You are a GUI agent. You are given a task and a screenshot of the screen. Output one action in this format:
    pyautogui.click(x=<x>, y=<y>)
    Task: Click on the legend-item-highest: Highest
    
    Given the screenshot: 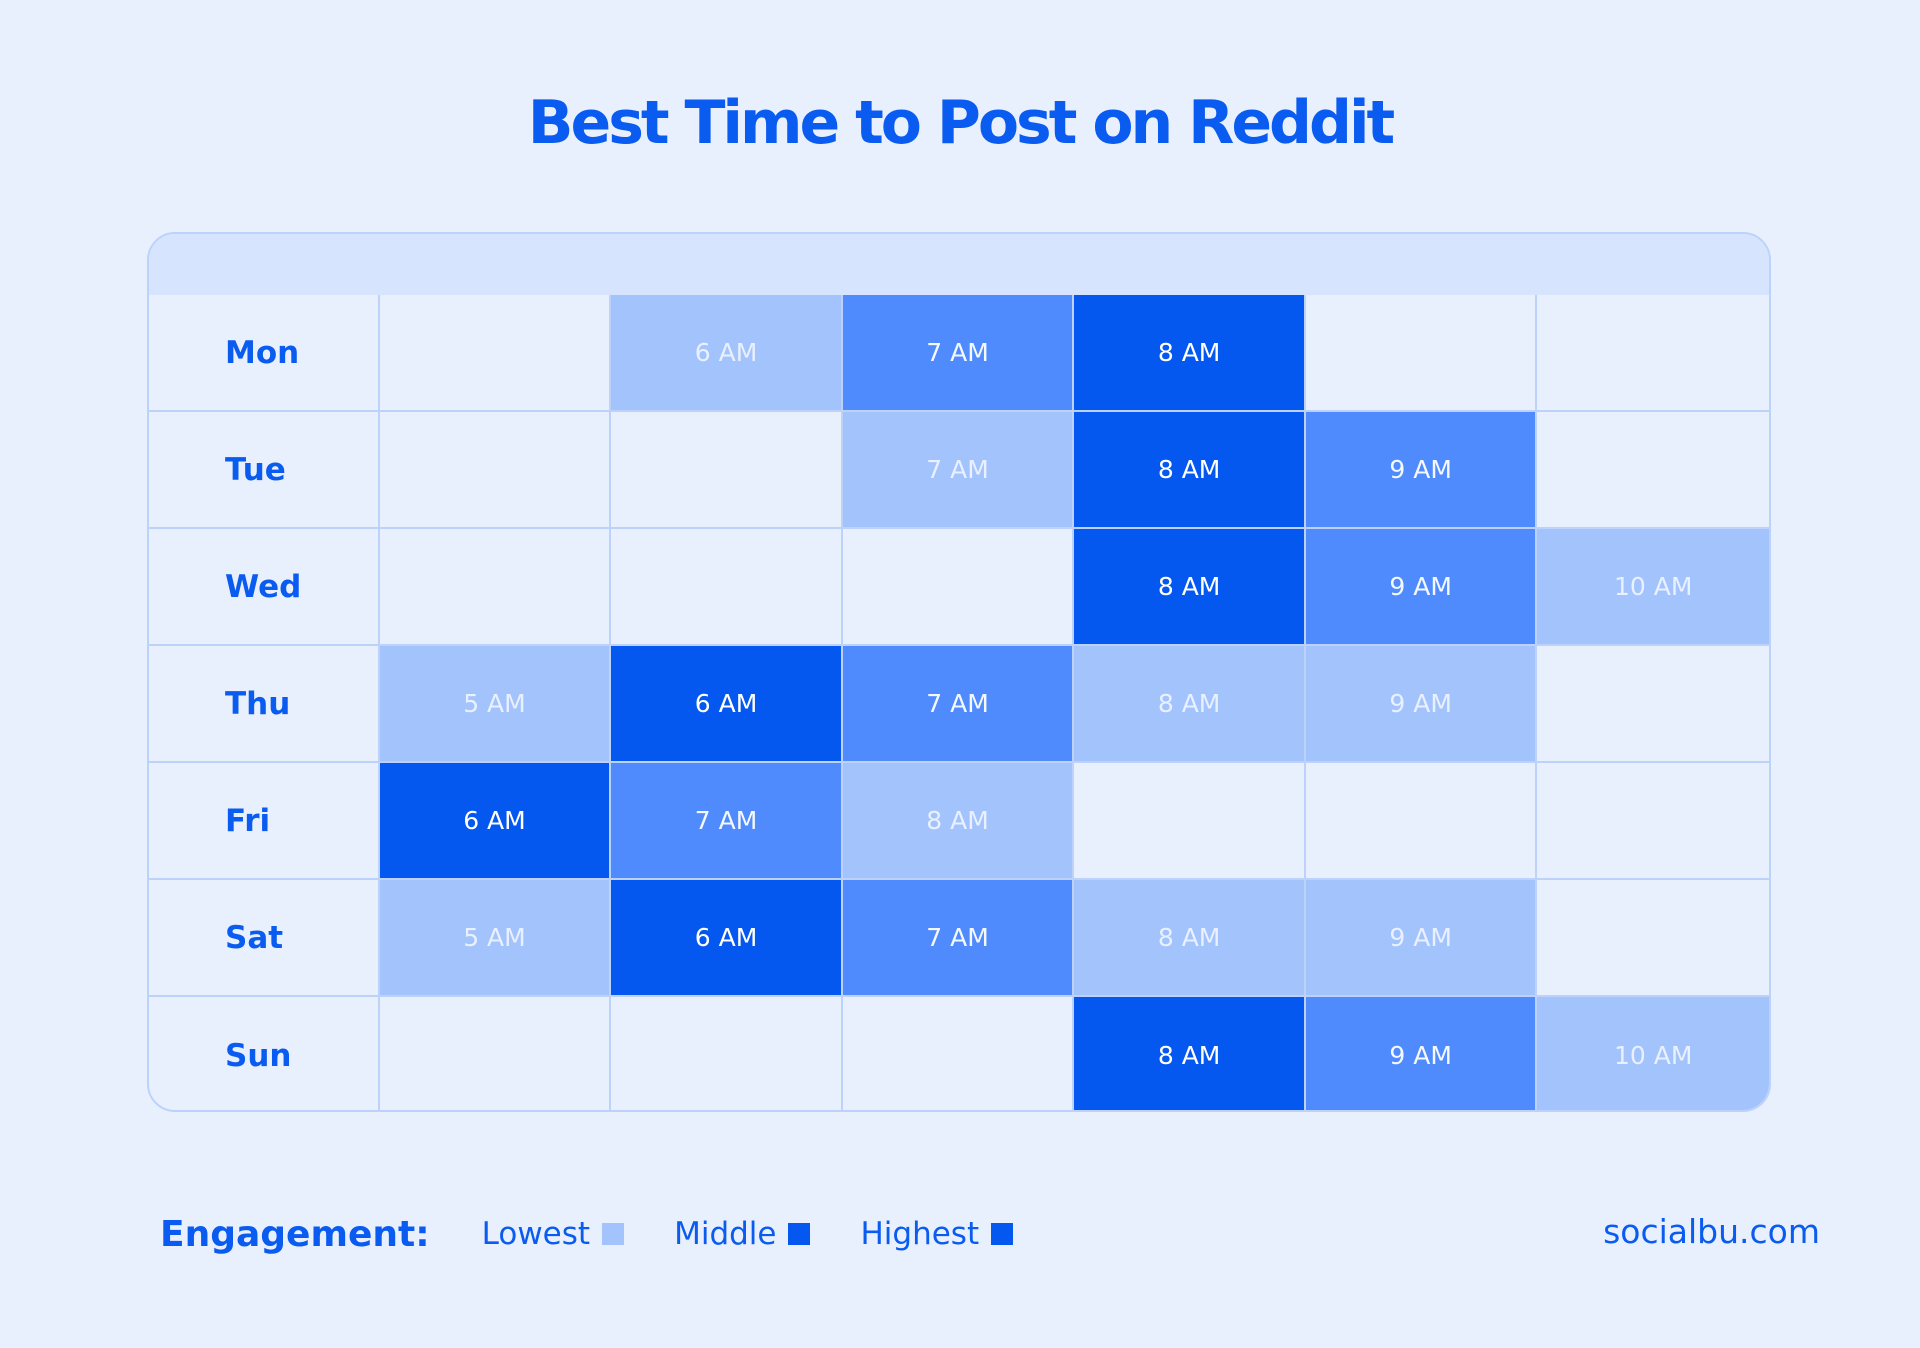 What is the action you would take?
    pyautogui.click(x=937, y=1234)
    